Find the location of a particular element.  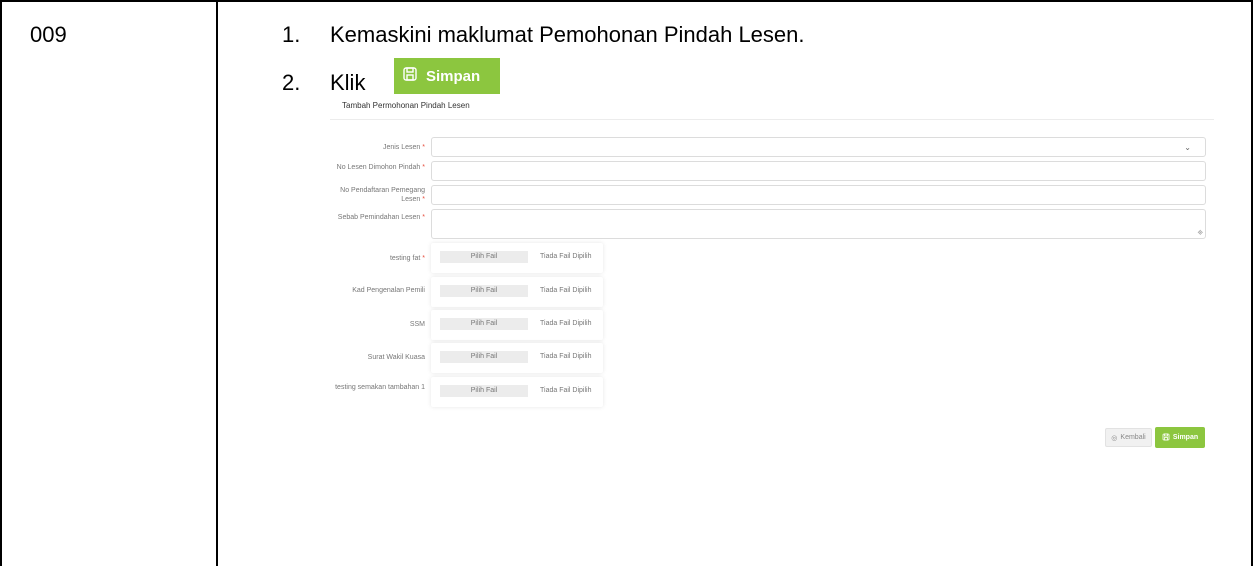

no-lesen-input is located at coordinates (818, 171).